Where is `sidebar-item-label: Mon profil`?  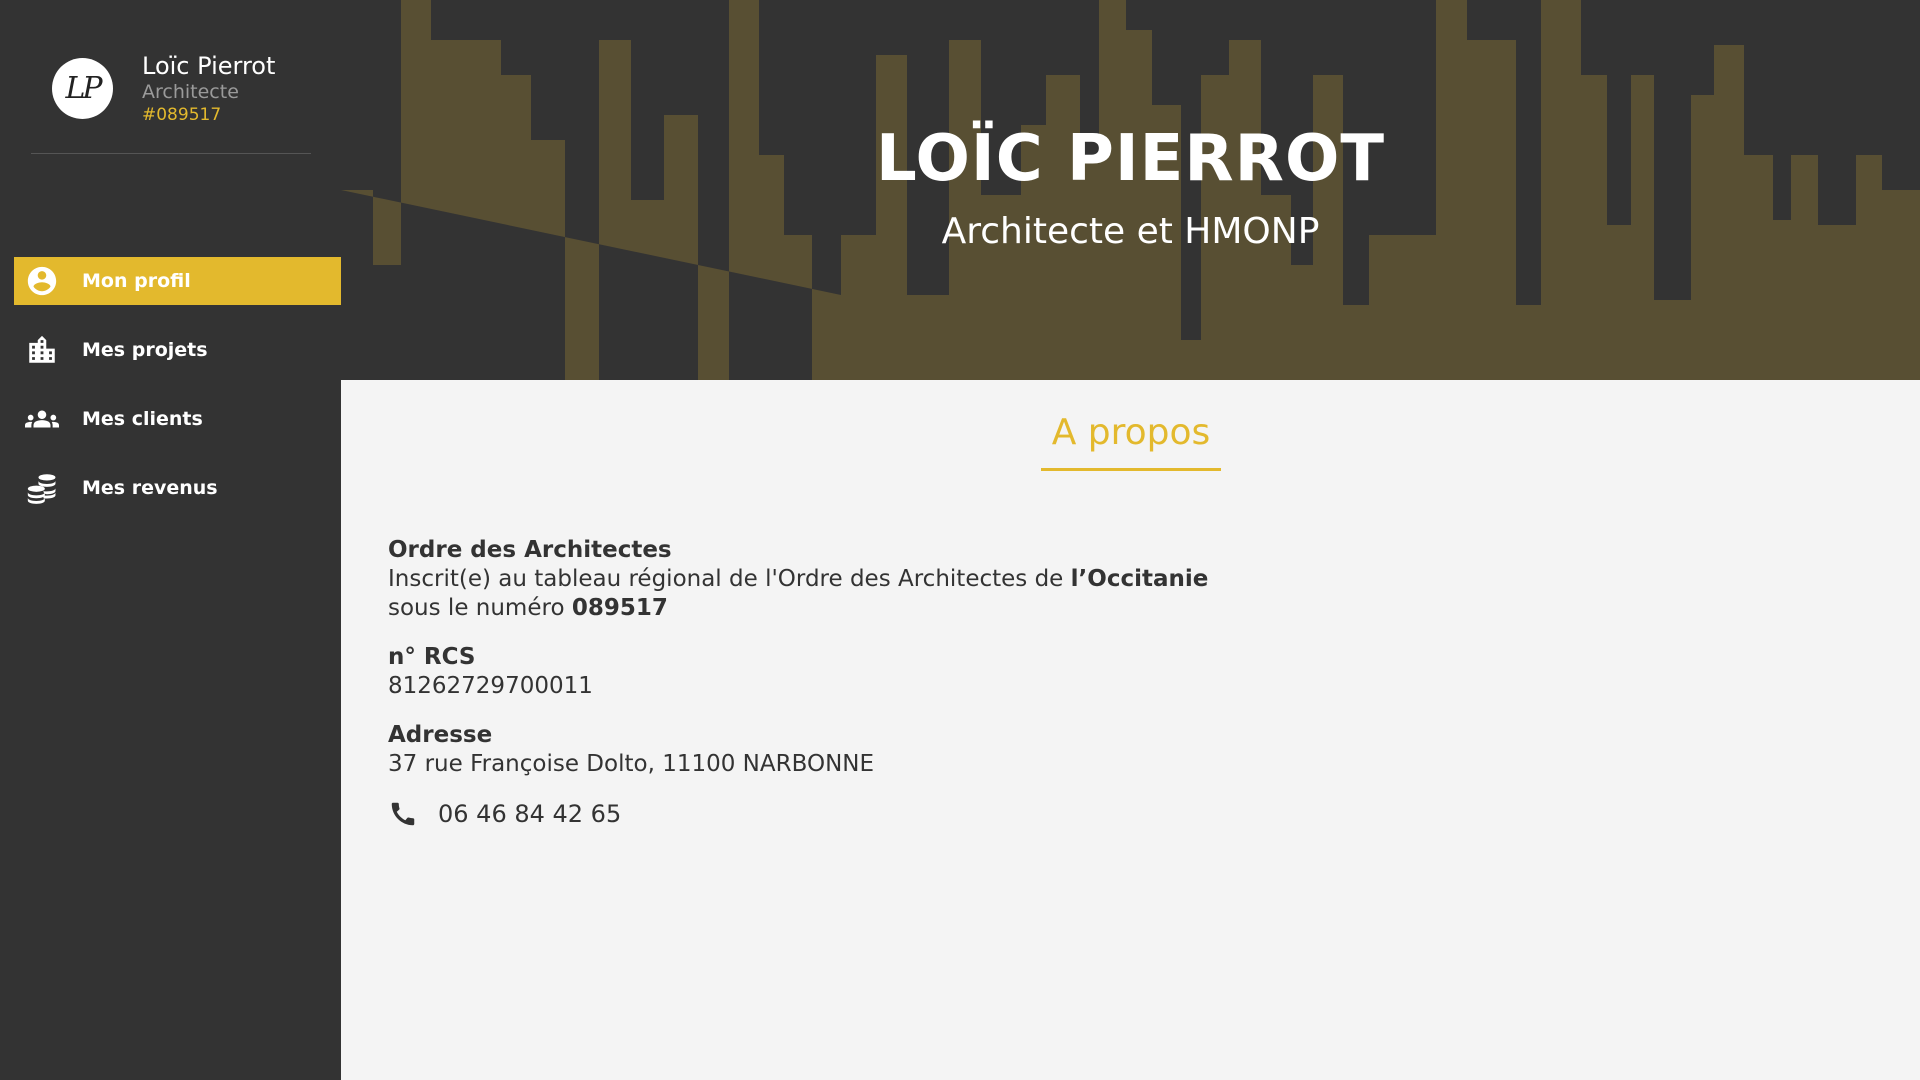 sidebar-item-label: Mon profil is located at coordinates (136, 281).